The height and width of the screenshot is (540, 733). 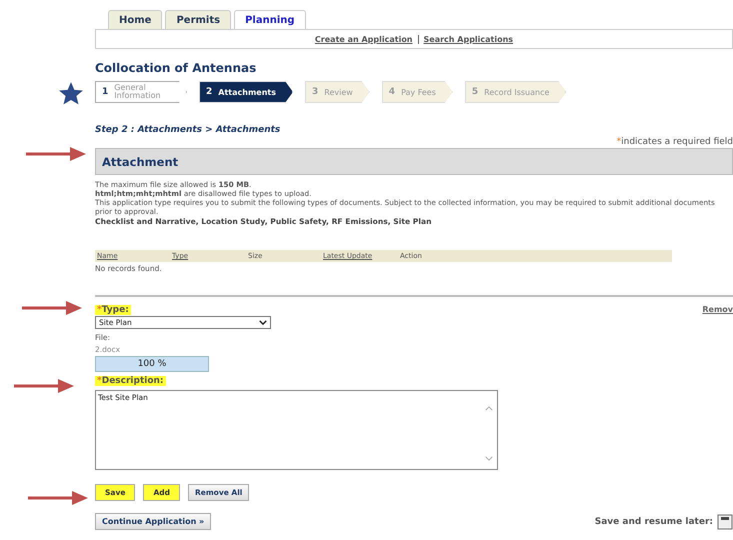 I want to click on scroll-up-icon, so click(x=489, y=408).